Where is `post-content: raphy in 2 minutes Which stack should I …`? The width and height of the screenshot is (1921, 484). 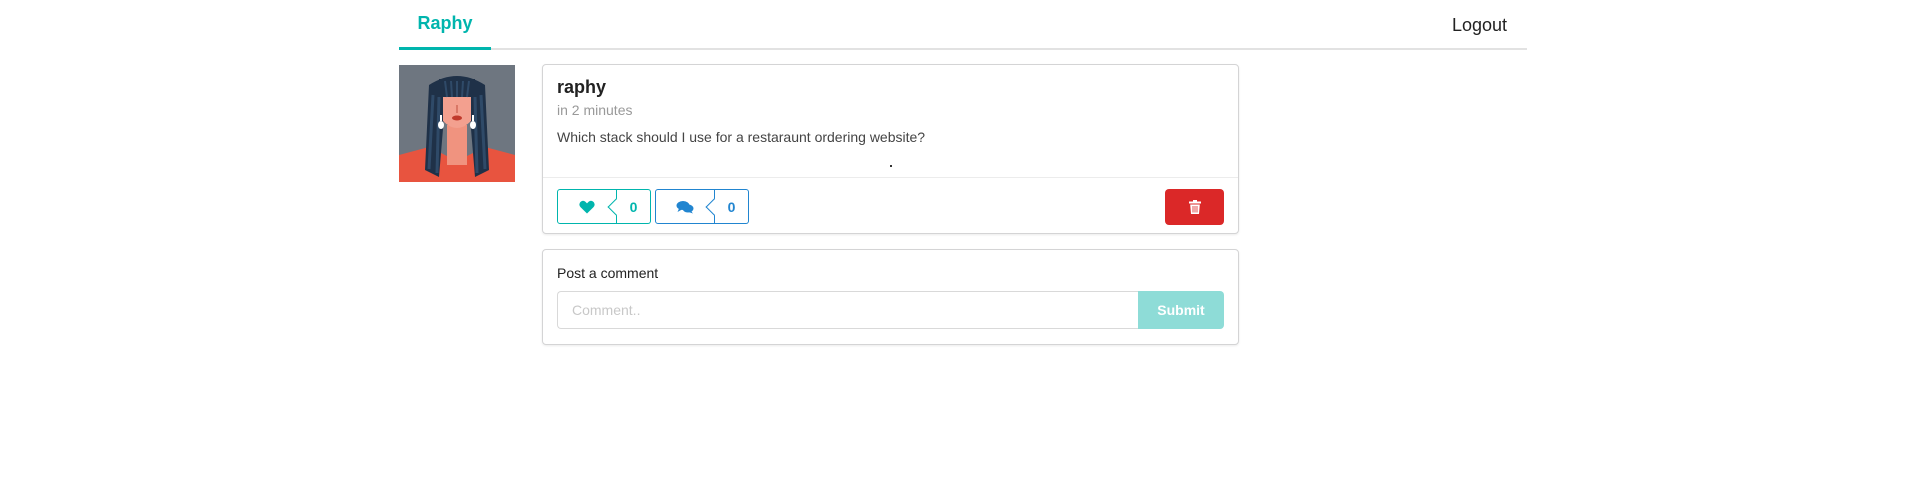
post-content: raphy in 2 minutes Which stack should I … is located at coordinates (890, 111).